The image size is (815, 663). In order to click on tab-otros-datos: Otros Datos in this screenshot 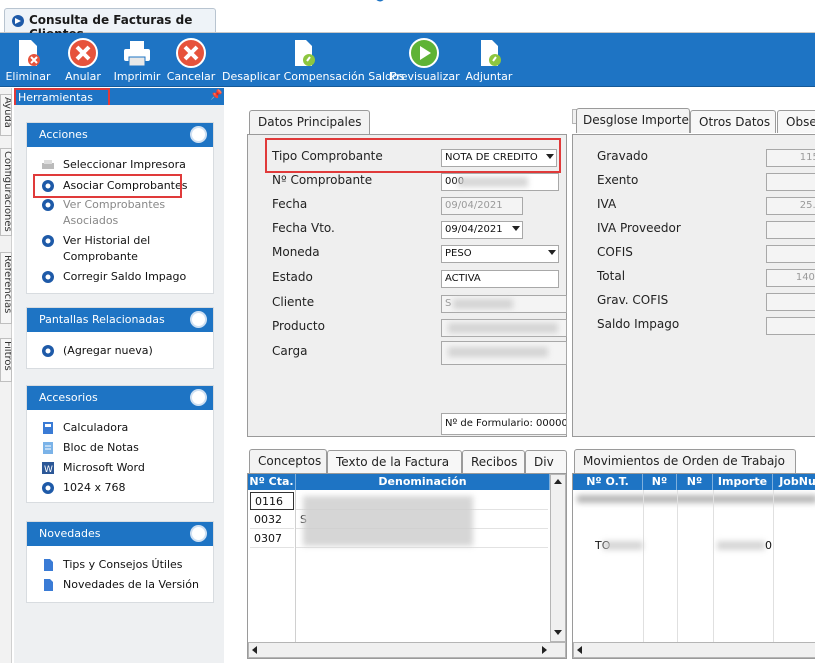, I will do `click(733, 121)`.